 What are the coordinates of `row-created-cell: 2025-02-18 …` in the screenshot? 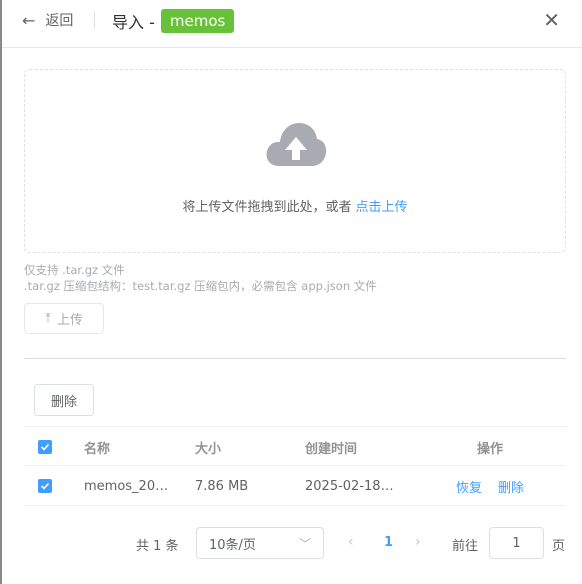 It's located at (355, 486).